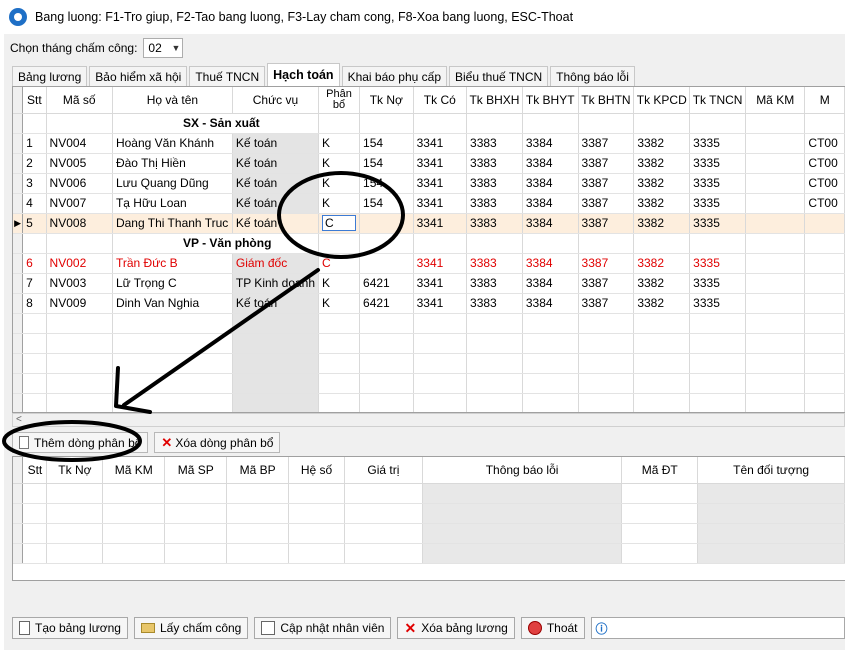  I want to click on cell-stt: 3, so click(34, 183).